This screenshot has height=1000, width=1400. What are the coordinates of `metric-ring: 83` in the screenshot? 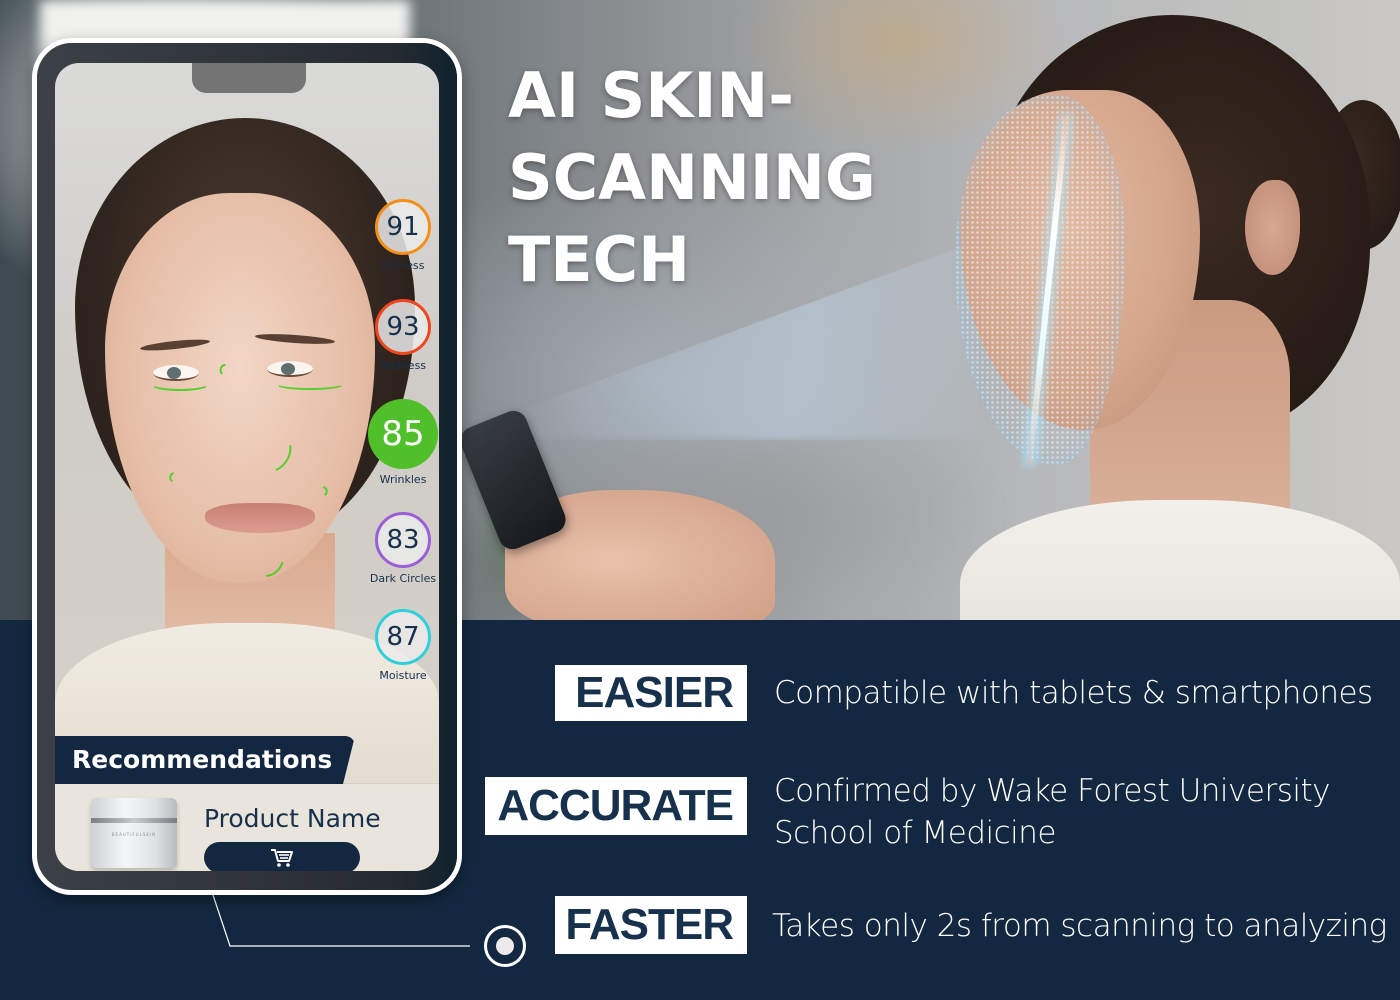 It's located at (403, 540).